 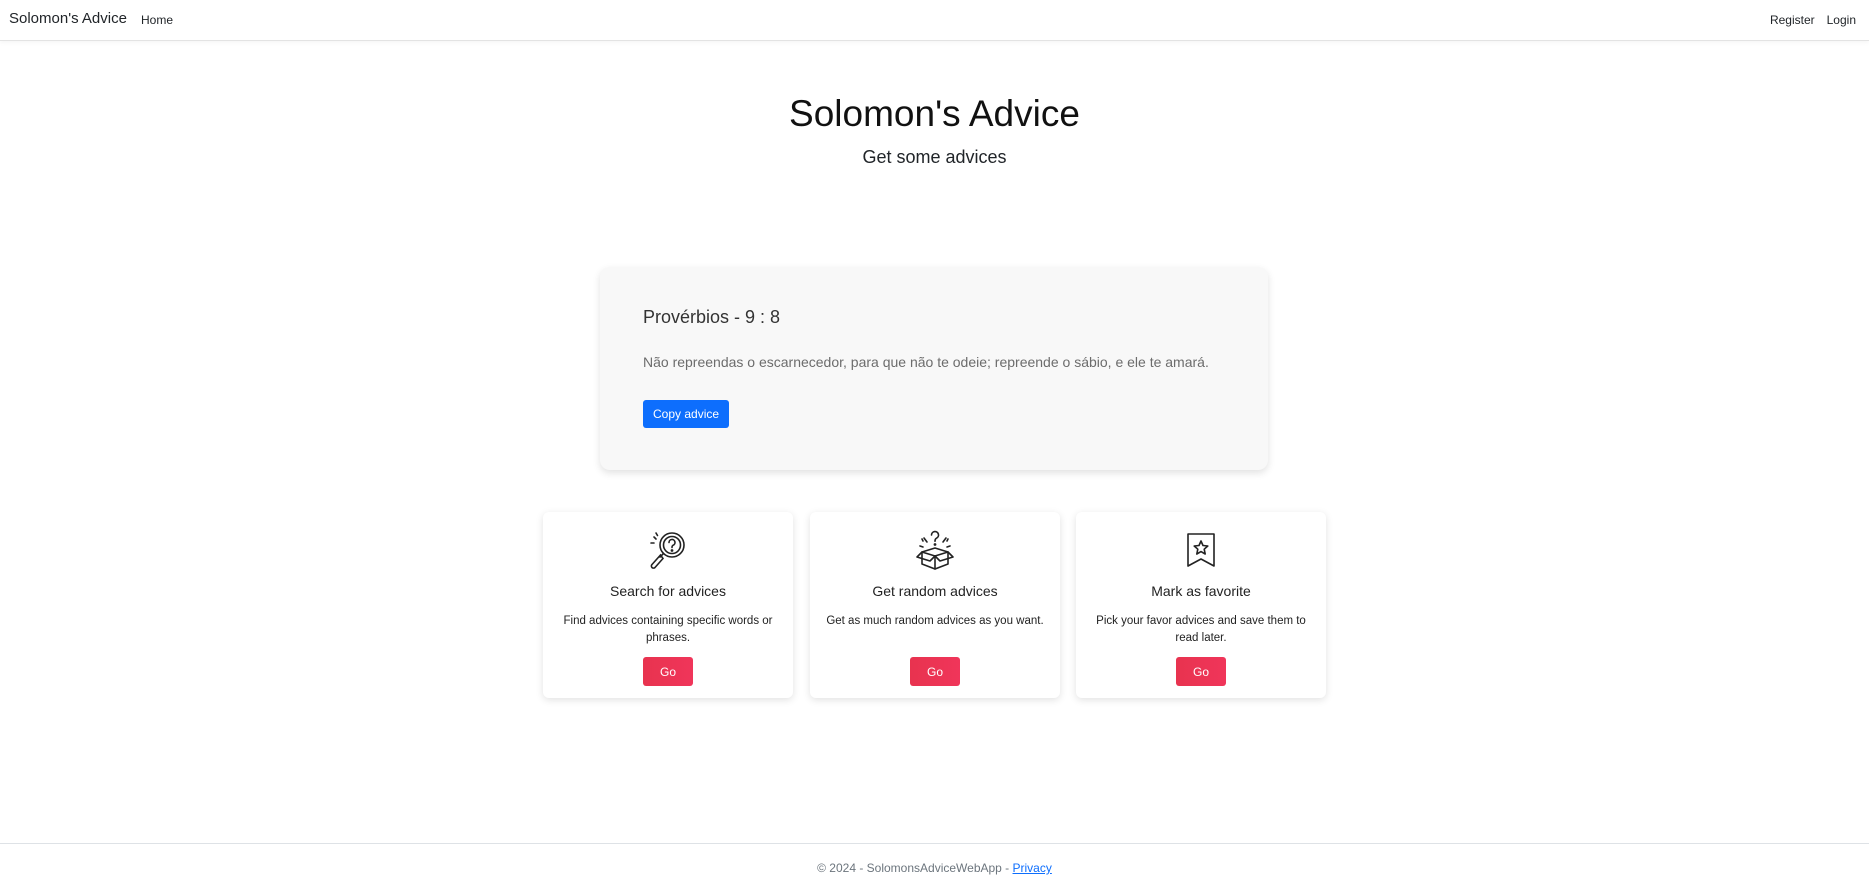 I want to click on page-title: Solomon's Advice, so click(x=934, y=113).